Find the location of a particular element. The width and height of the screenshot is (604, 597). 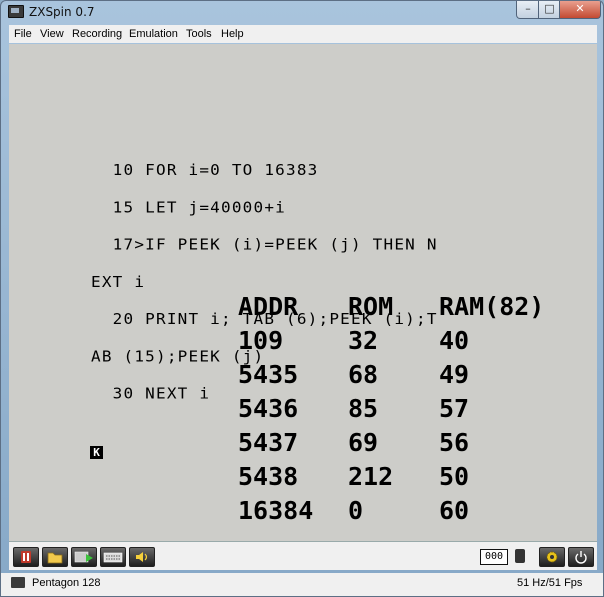

open-file-button is located at coordinates (55, 557).